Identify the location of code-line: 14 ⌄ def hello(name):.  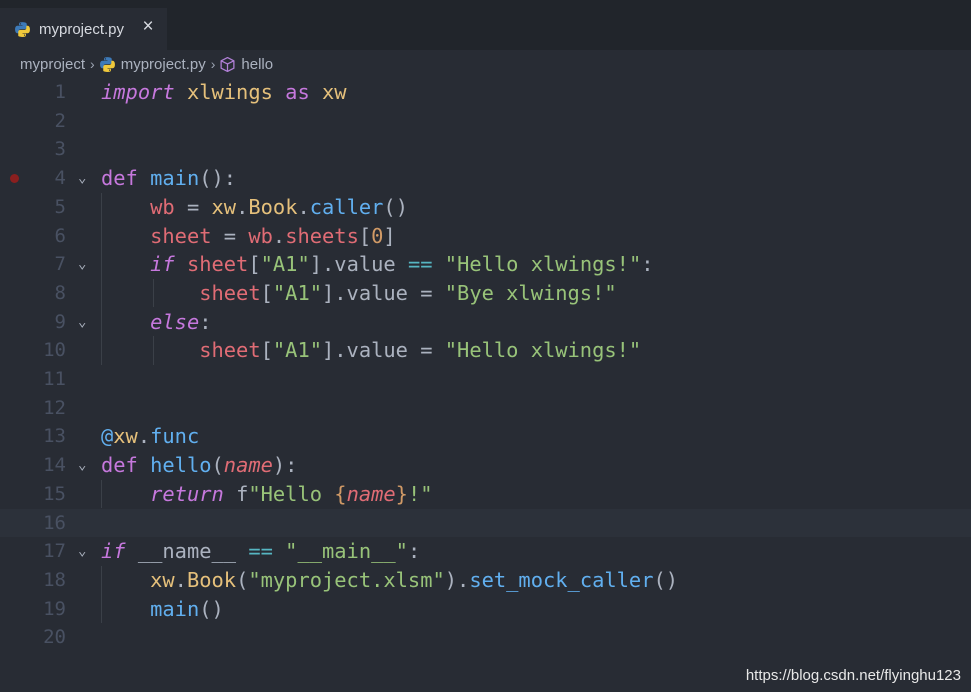
(485, 465).